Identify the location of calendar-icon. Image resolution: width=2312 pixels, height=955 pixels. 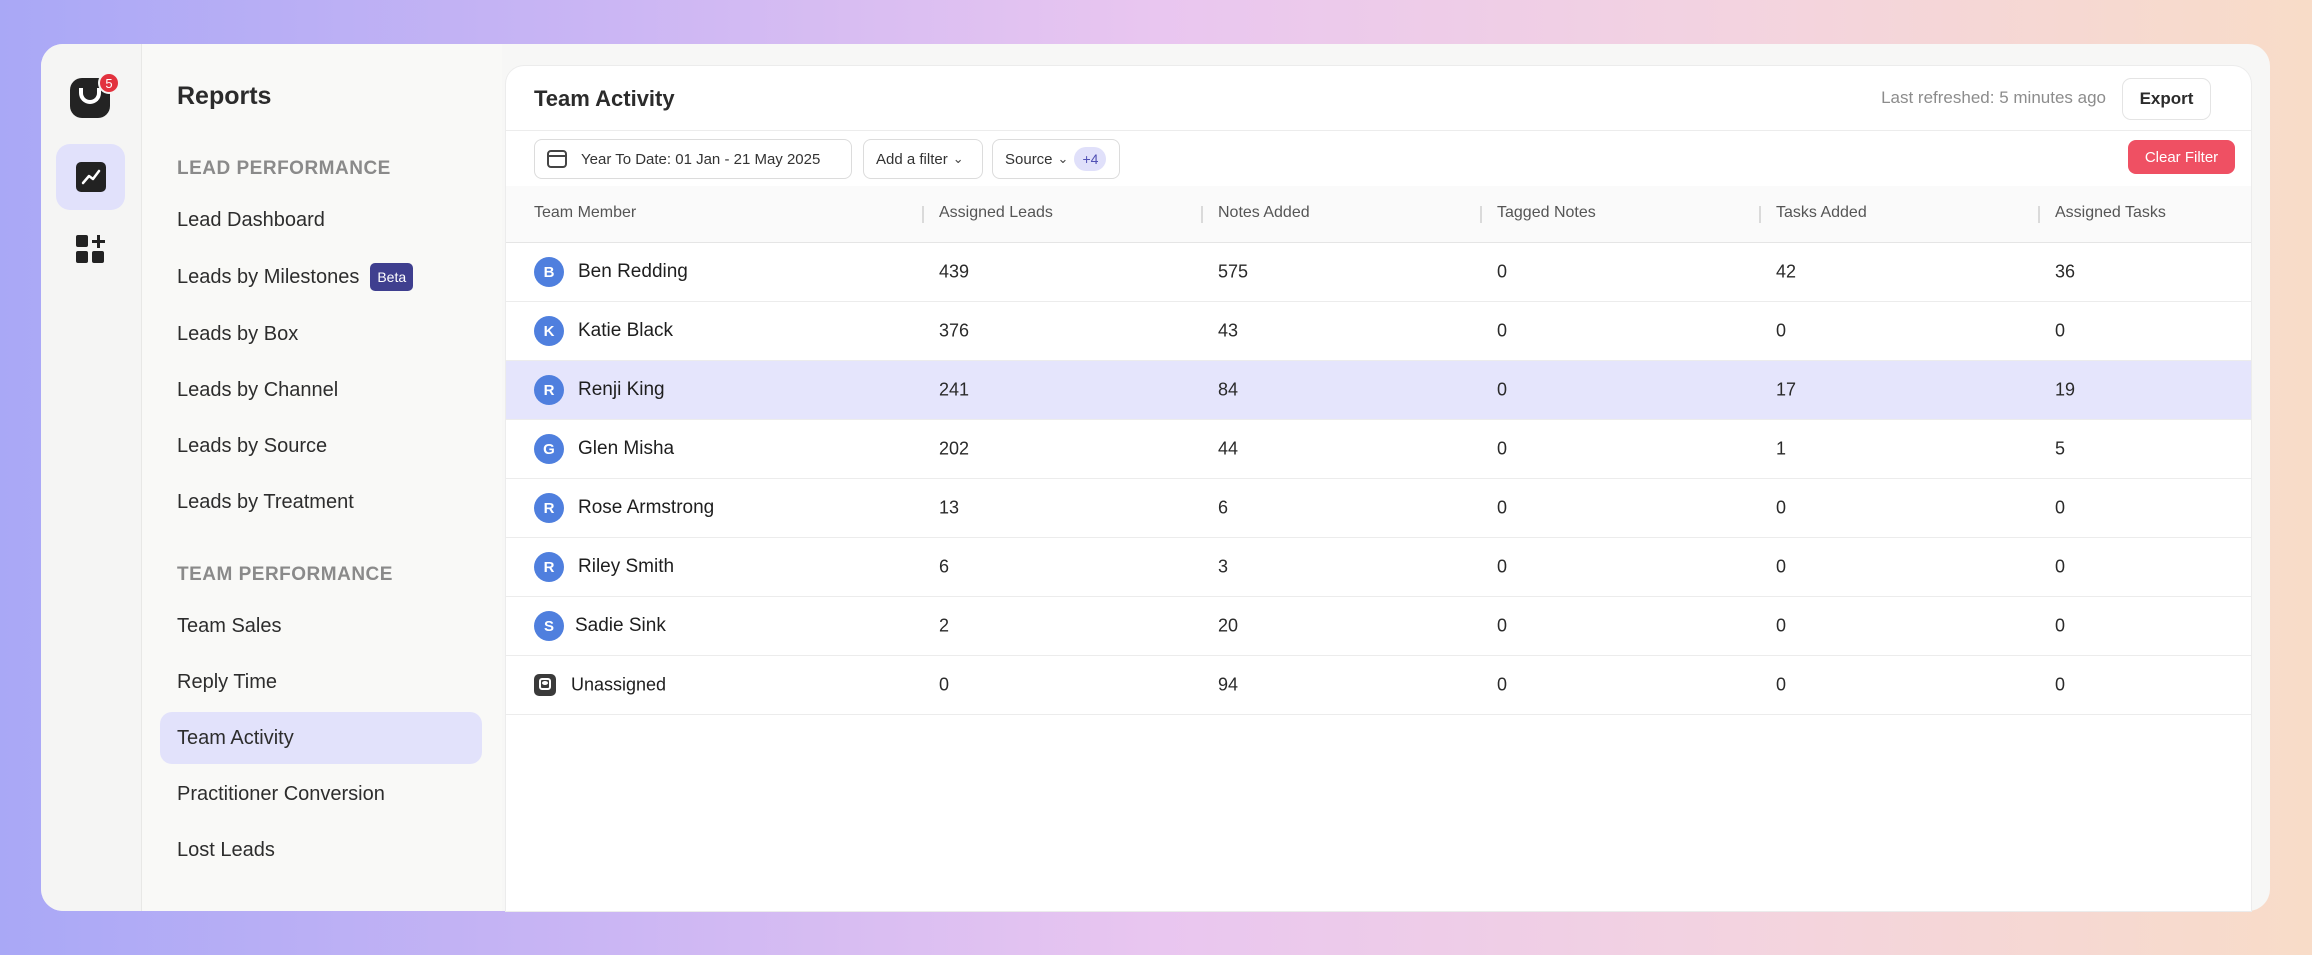
(557, 159).